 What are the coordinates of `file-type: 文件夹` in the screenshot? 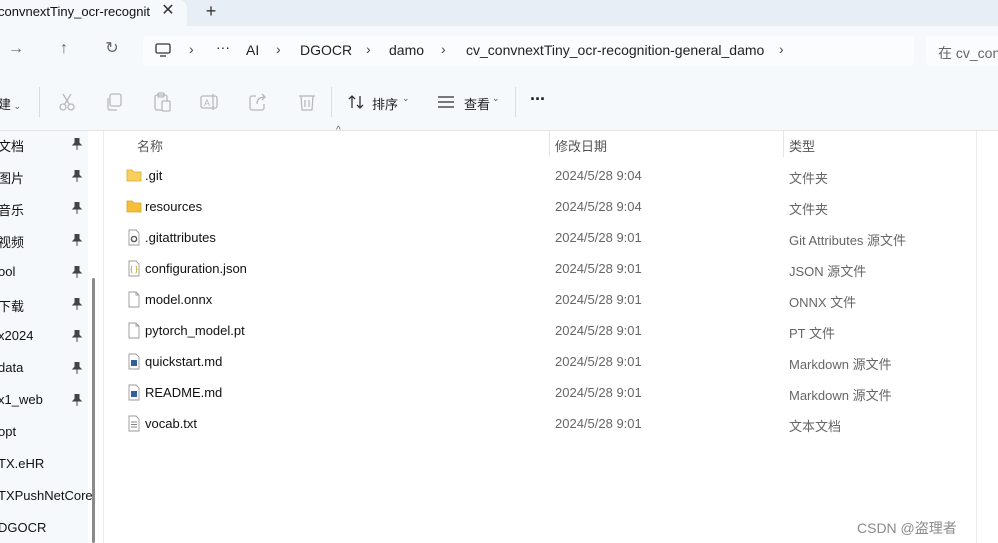 It's located at (809, 209).